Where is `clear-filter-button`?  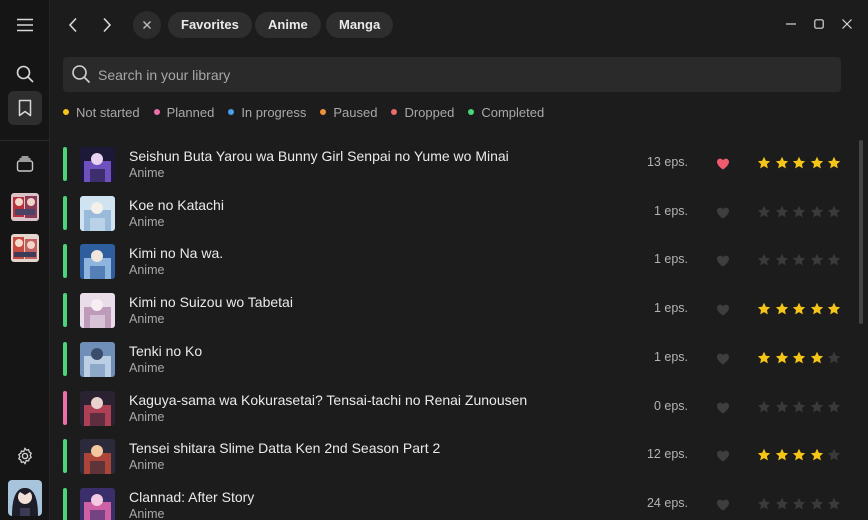
clear-filter-button is located at coordinates (147, 25).